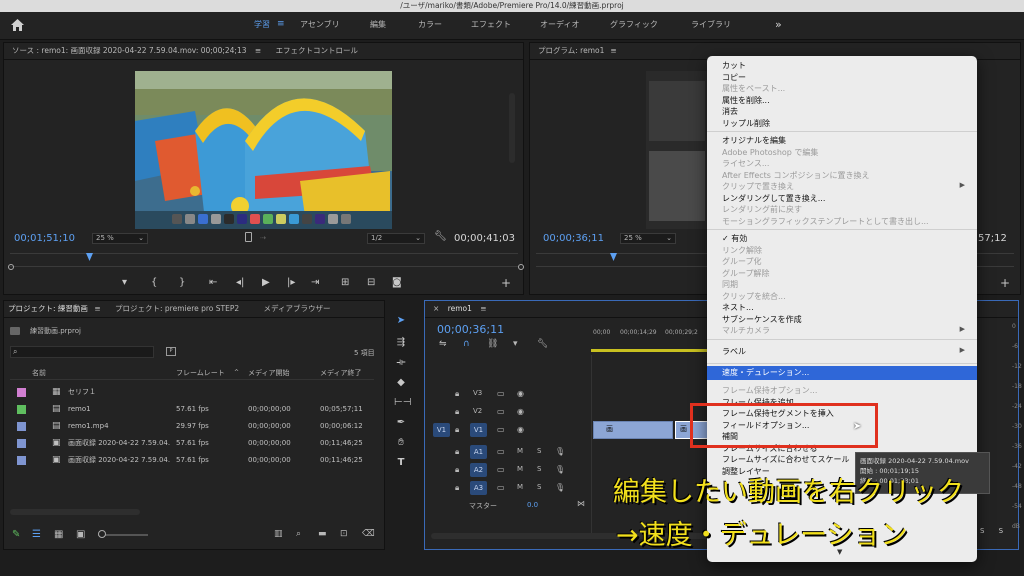 The width and height of the screenshot is (1024, 576). I want to click on pen-icon: ✒, so click(401, 423).